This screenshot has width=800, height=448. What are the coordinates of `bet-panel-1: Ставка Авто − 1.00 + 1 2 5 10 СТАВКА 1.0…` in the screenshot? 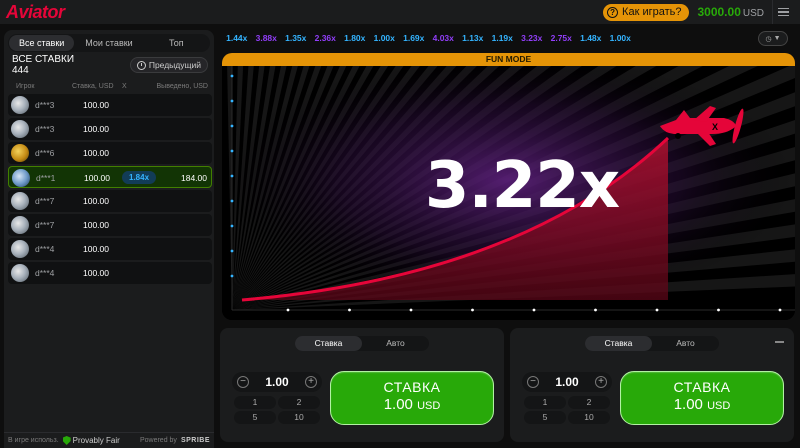 It's located at (362, 385).